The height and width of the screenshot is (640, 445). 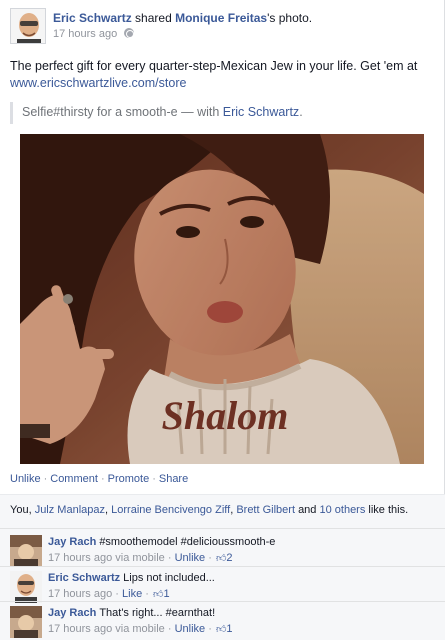 What do you see at coordinates (153, 18) in the screenshot?
I see `shared-word: shared` at bounding box center [153, 18].